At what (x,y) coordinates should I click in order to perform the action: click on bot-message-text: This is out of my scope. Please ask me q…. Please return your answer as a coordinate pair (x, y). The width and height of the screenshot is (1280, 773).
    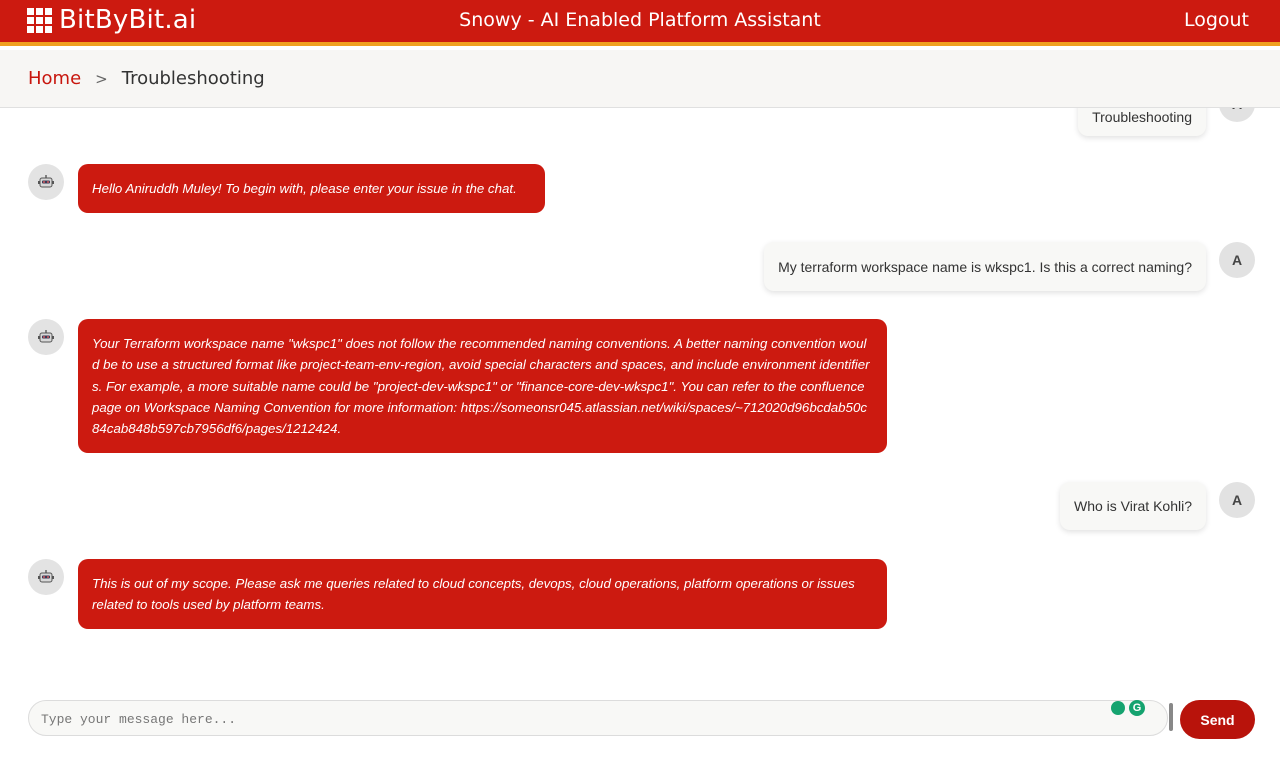
    Looking at the image, I should click on (473, 594).